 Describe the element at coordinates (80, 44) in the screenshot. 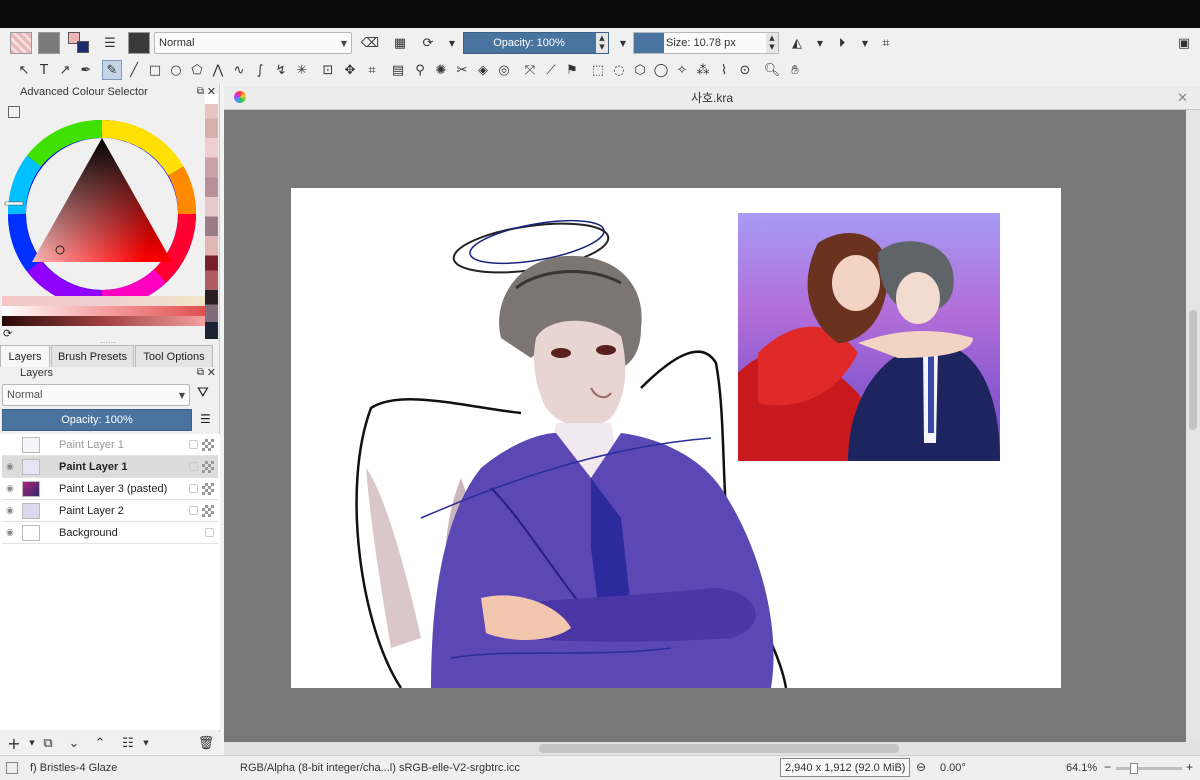

I see `fg-bg-color-icon` at that location.